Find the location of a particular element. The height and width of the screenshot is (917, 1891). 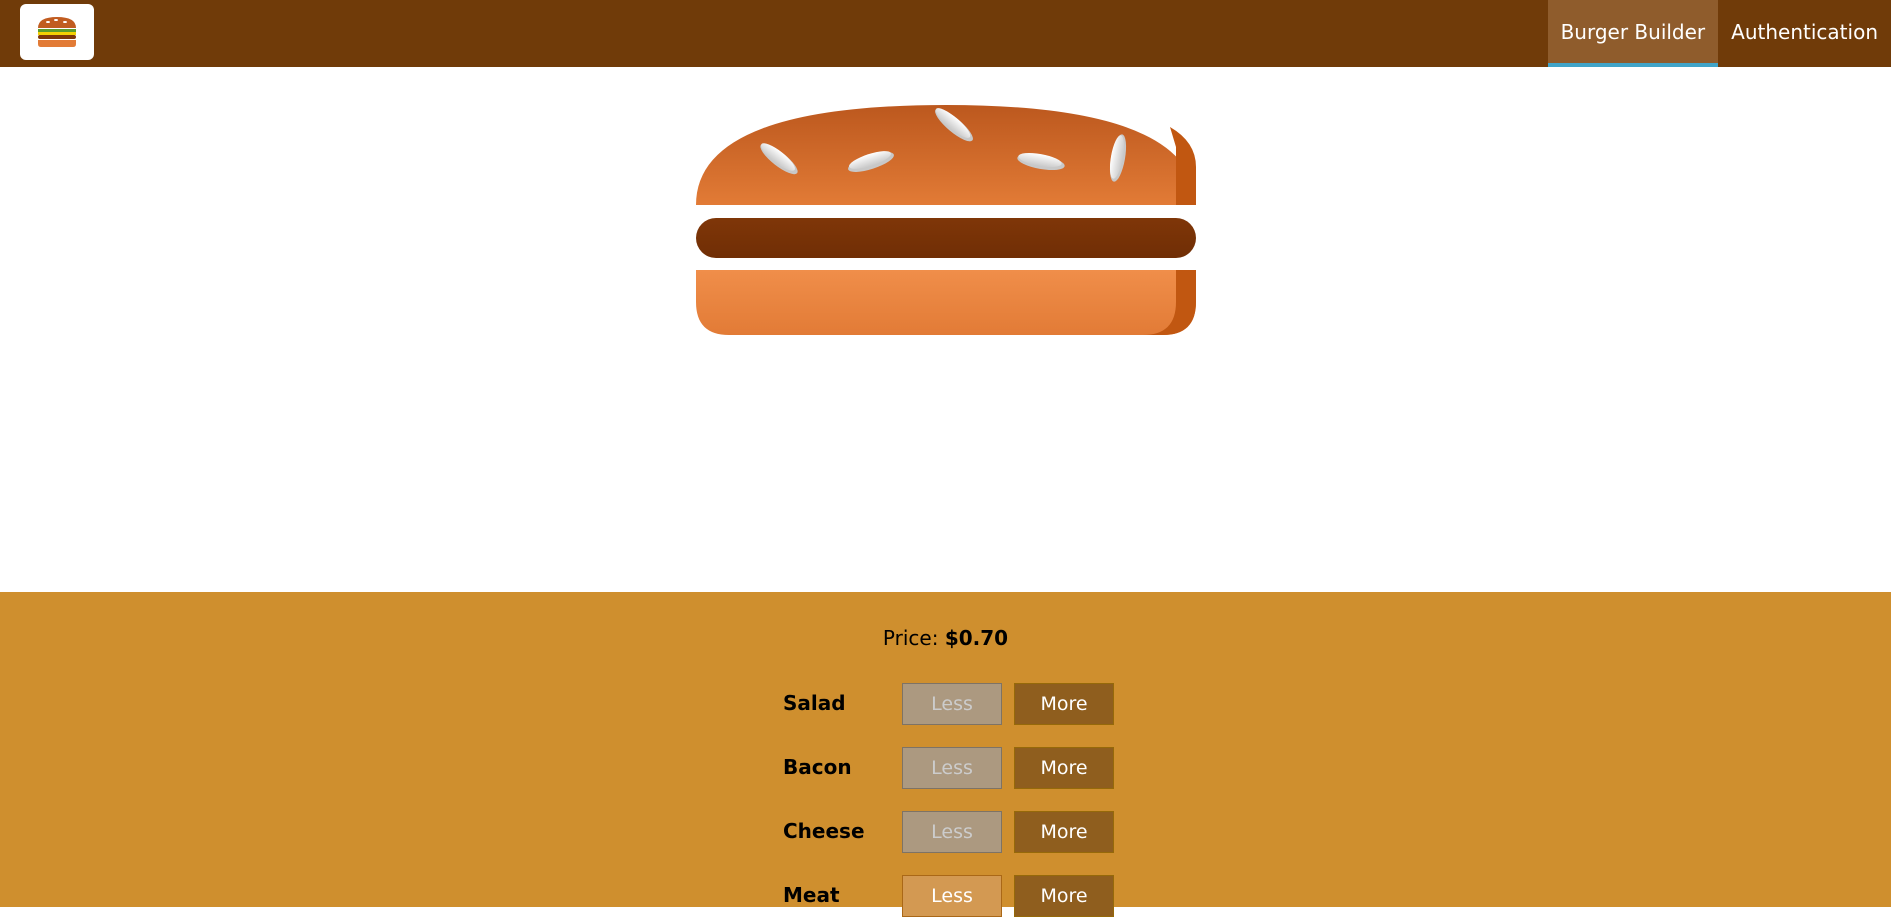

meat is located at coordinates (946, 238).